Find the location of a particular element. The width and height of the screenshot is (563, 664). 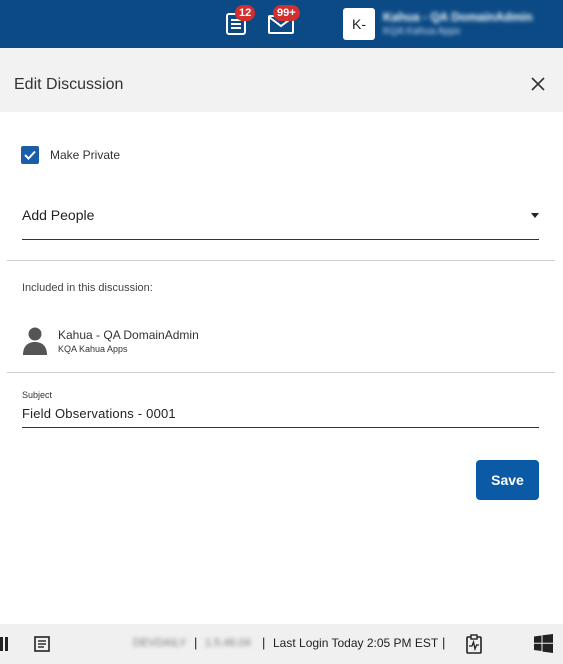

included-label: Included in this discussion: is located at coordinates (87, 288).